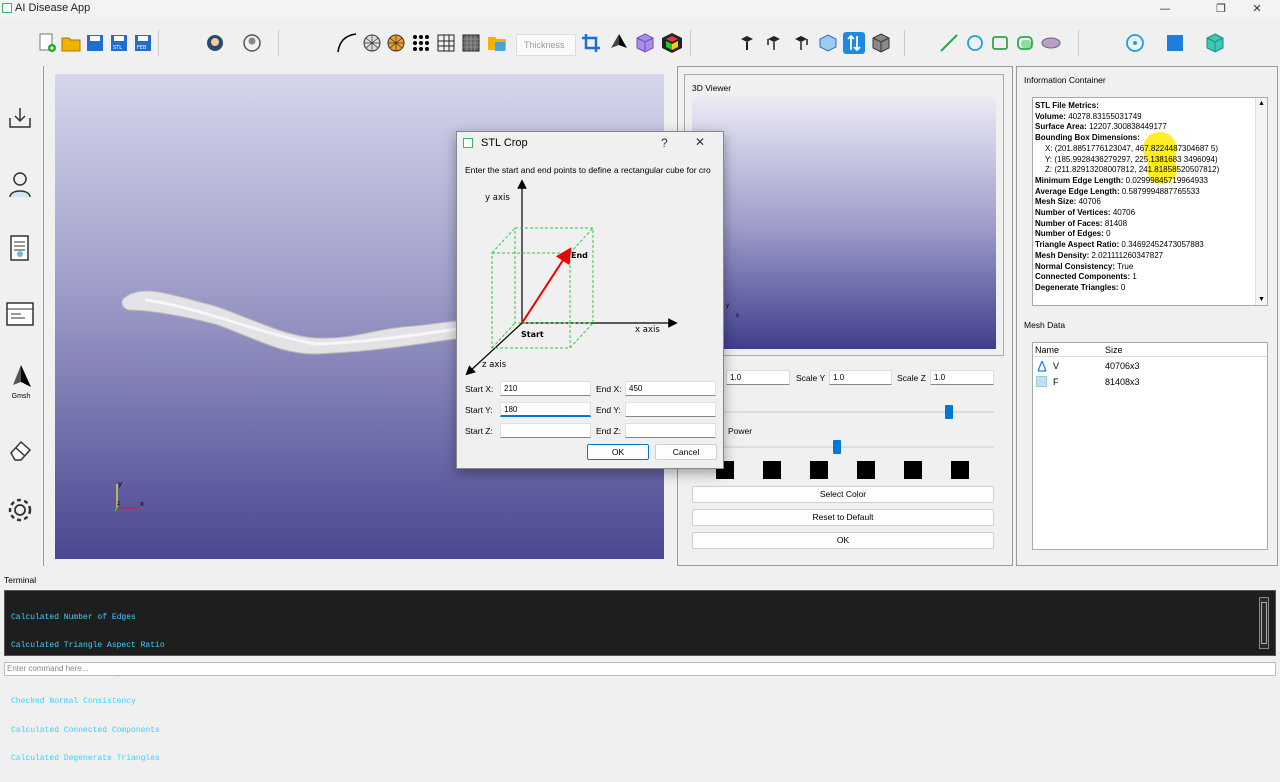 This screenshot has height=782, width=1280. I want to click on rounded-rect-tool-icon, so click(1025, 43).